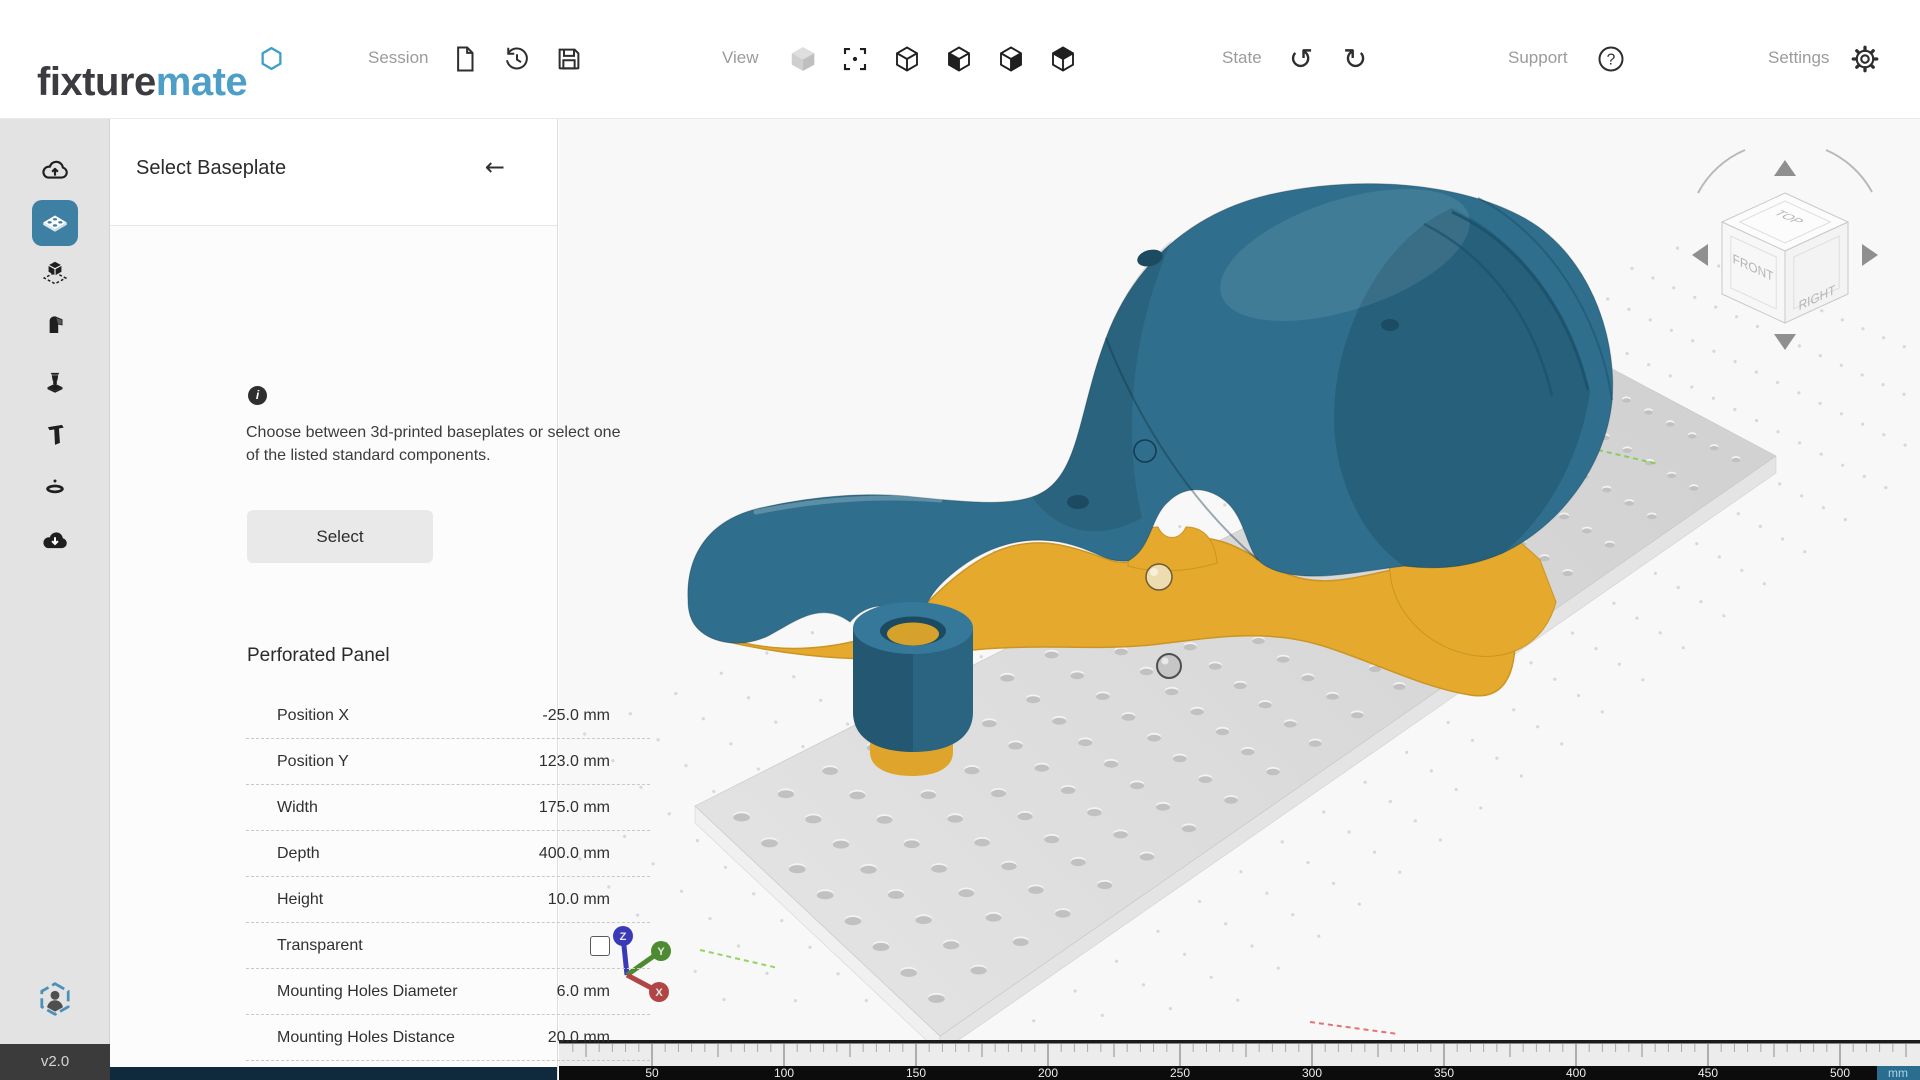 The image size is (1920, 1080). What do you see at coordinates (576, 716) in the screenshot?
I see `property-value: -25.0 mm` at bounding box center [576, 716].